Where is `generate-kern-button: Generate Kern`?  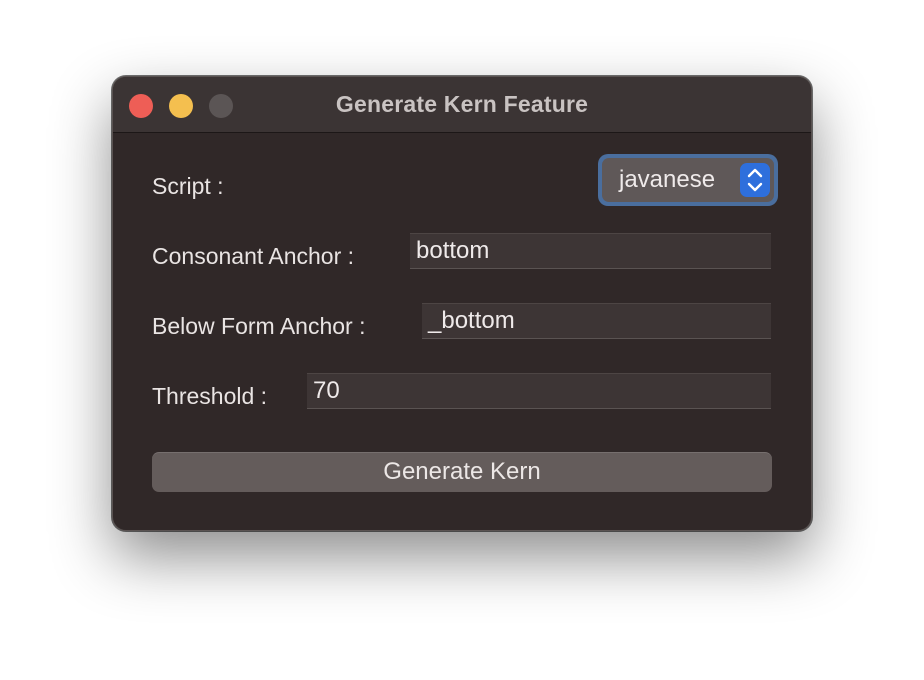
generate-kern-button: Generate Kern is located at coordinates (462, 472).